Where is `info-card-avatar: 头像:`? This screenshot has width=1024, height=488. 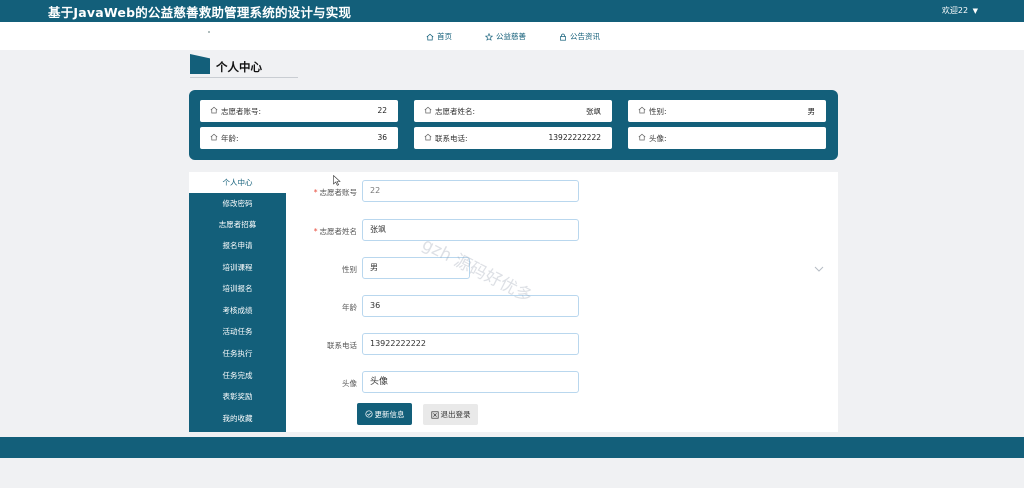 info-card-avatar: 头像: is located at coordinates (727, 138).